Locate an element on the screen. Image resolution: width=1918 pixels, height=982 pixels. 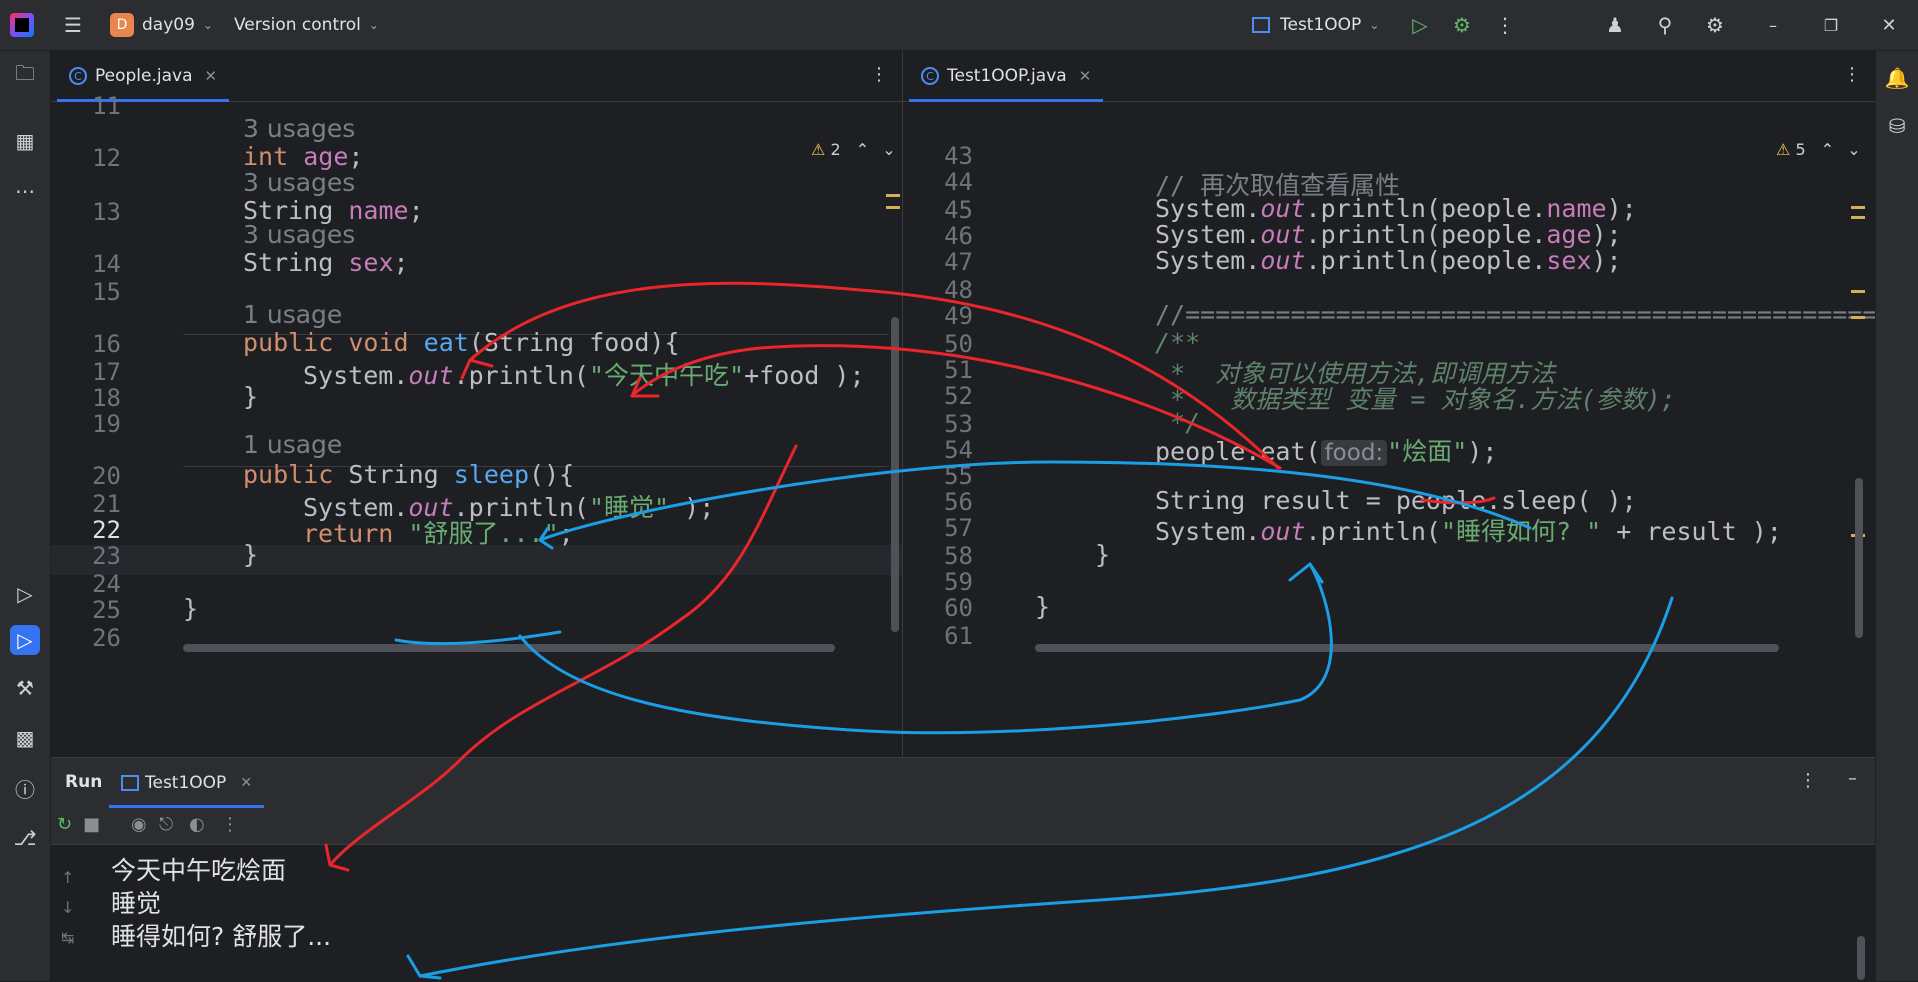
line-number: 47 is located at coordinates (958, 262).